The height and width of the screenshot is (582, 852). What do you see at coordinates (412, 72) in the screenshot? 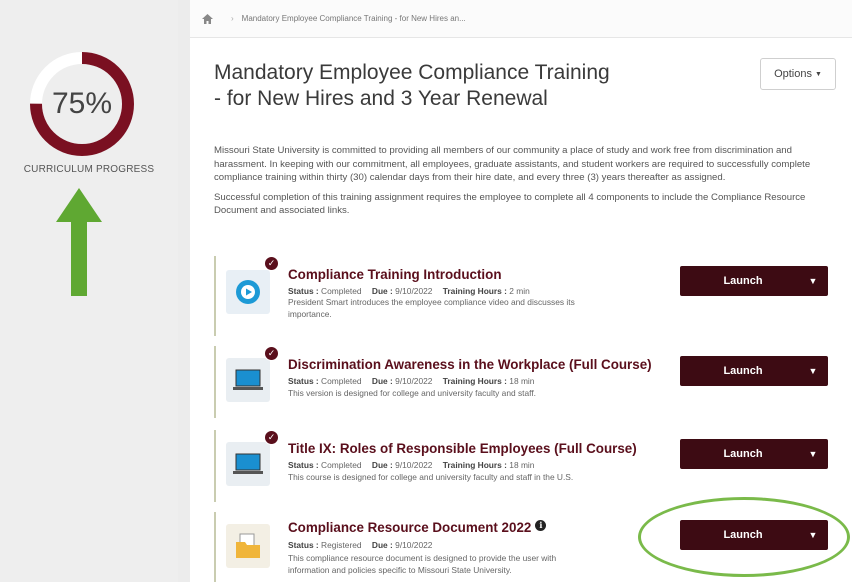
I see `page-title-line1: Mandatory Employee Compliance Training` at bounding box center [412, 72].